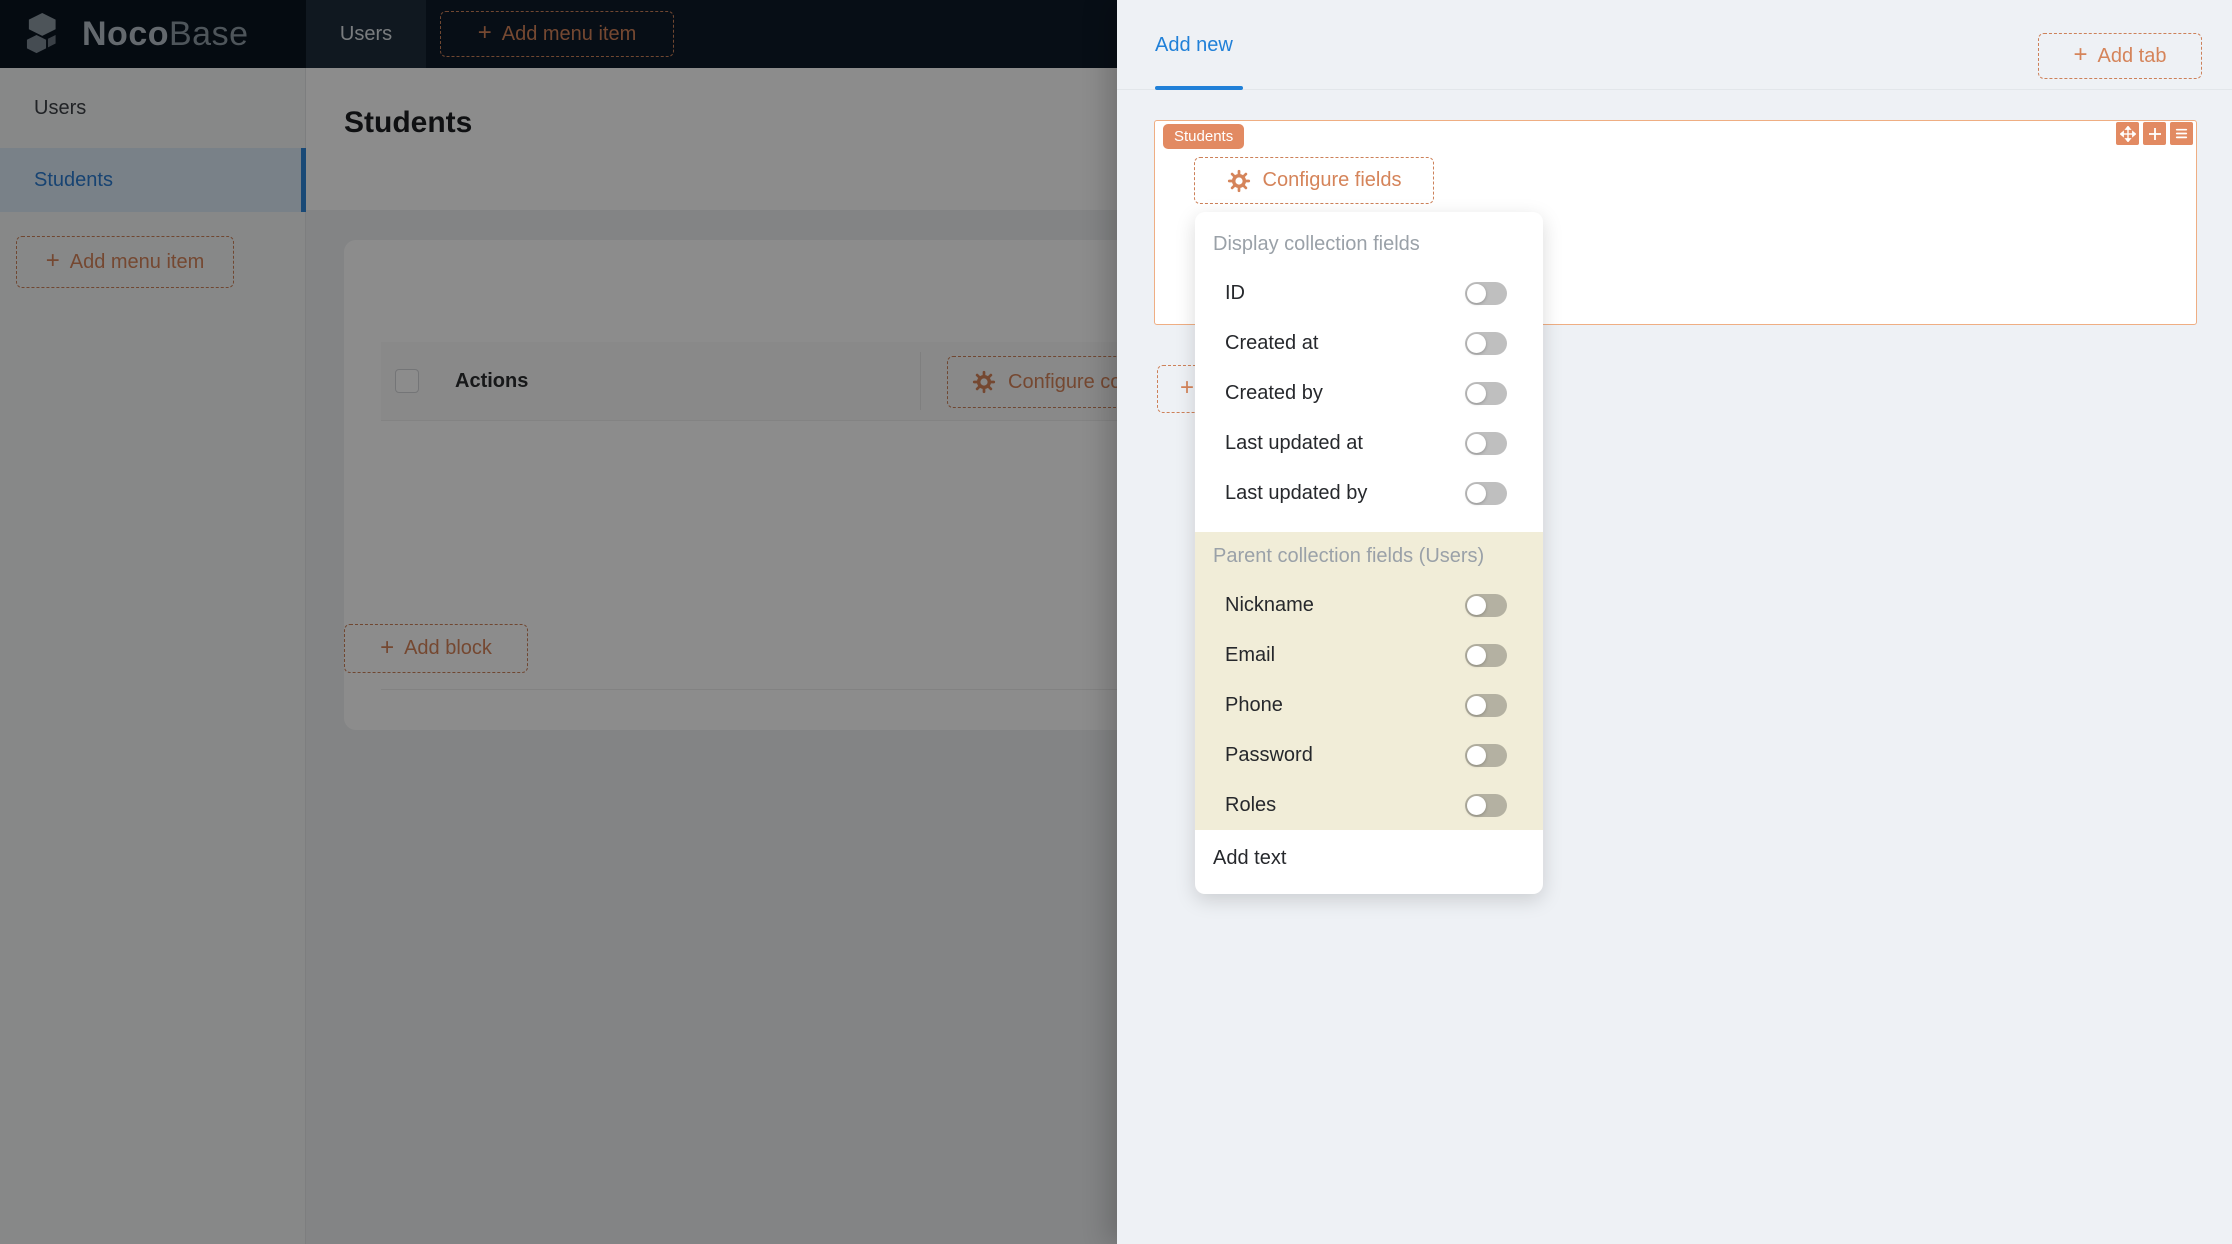  I want to click on field-label: Nickname, so click(1269, 604).